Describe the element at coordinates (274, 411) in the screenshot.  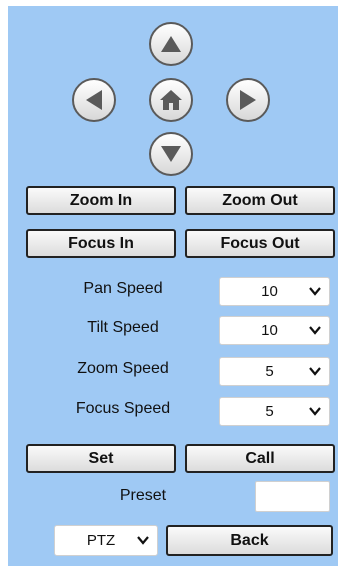
I see `focus-speed-select: 5` at that location.